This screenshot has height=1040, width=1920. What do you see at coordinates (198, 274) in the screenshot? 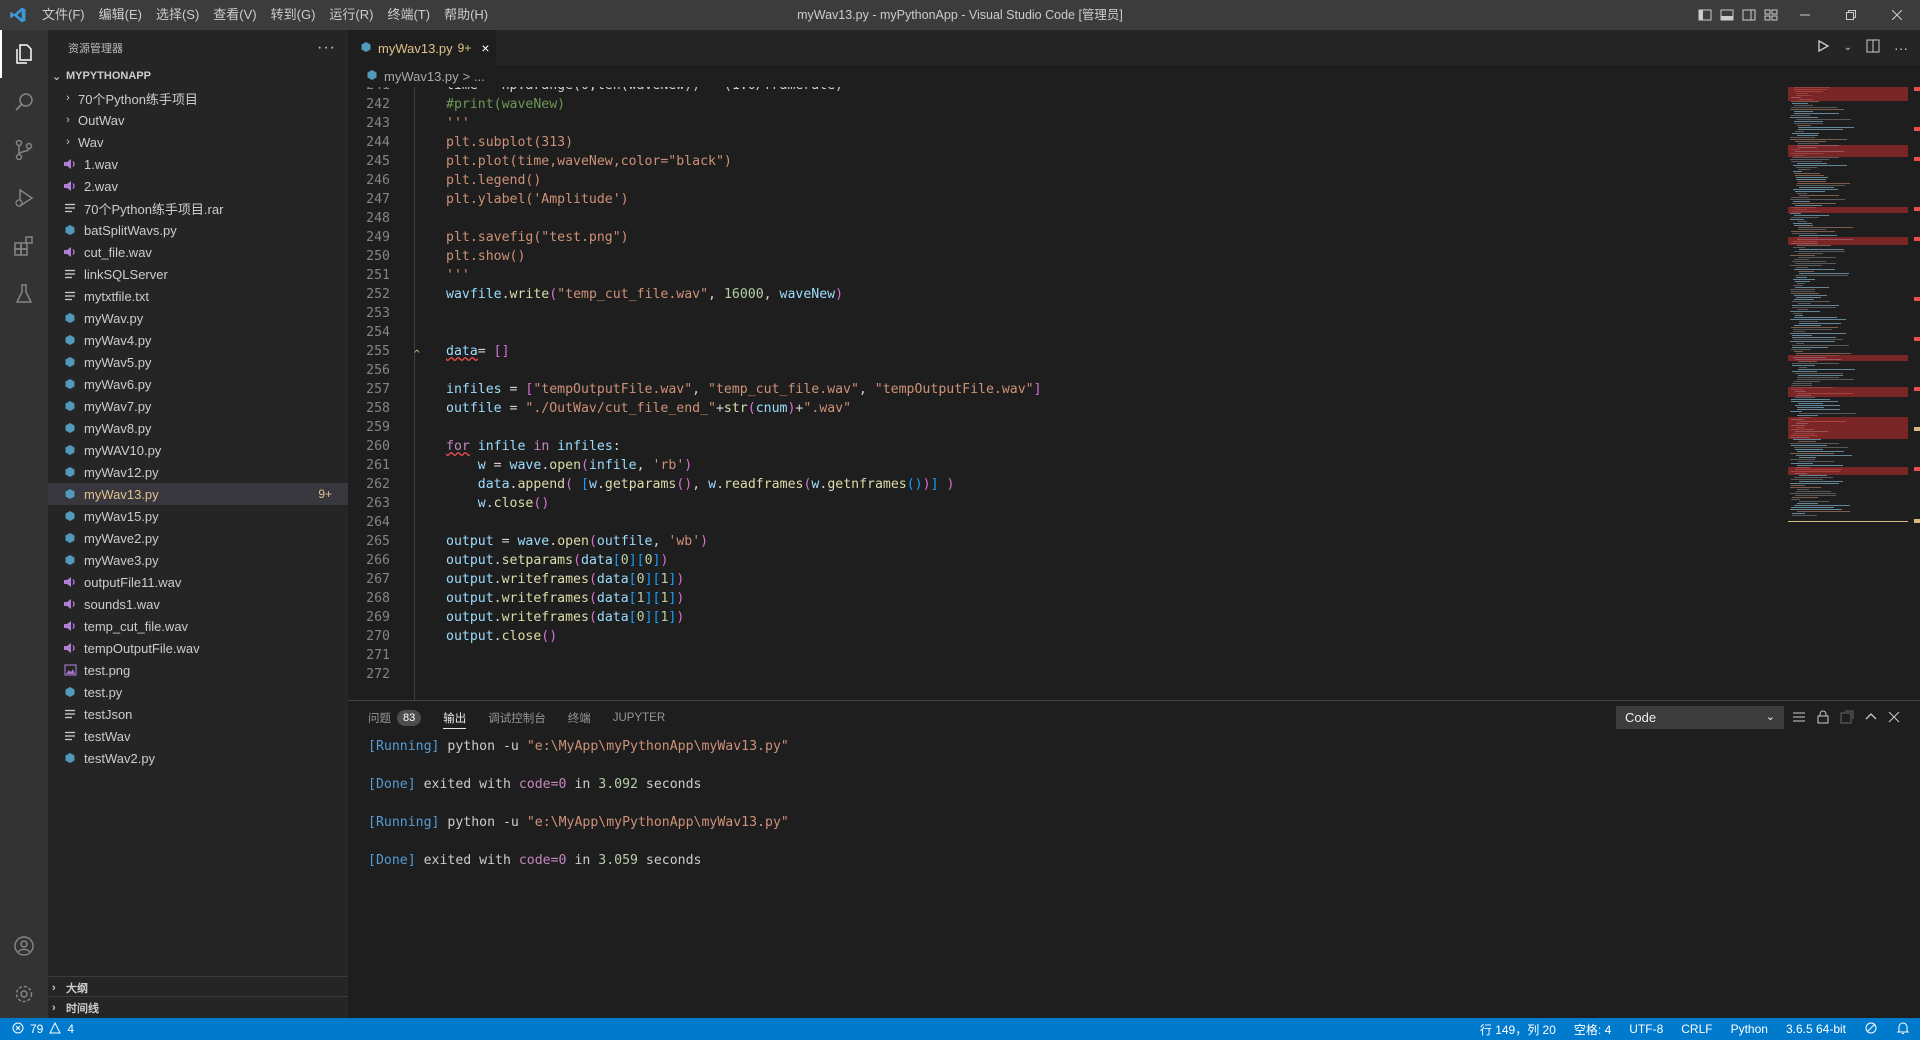
I see `file-item: linkSQLServer` at bounding box center [198, 274].